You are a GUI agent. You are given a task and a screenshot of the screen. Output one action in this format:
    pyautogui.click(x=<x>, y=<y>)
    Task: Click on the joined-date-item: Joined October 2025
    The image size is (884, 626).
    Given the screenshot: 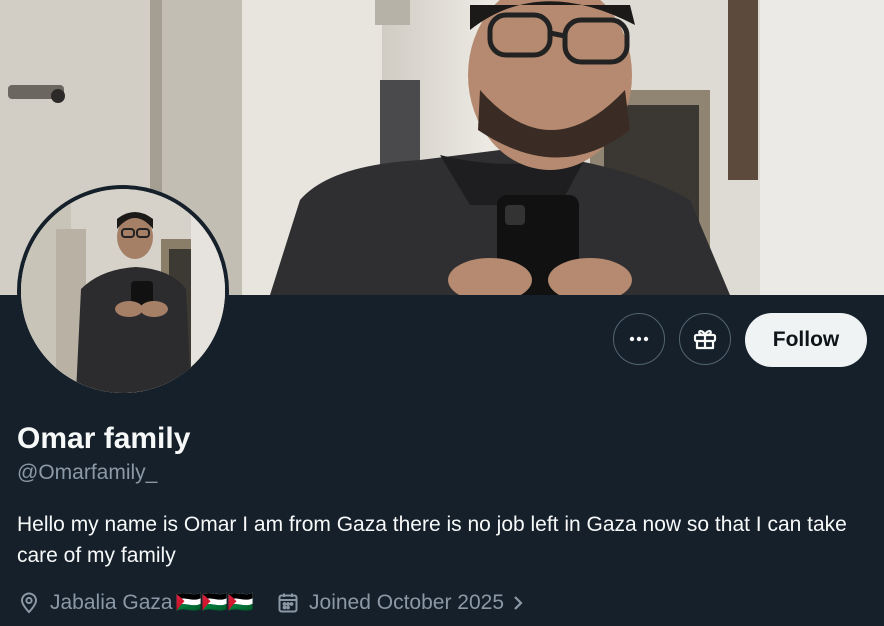 What is the action you would take?
    pyautogui.click(x=401, y=603)
    